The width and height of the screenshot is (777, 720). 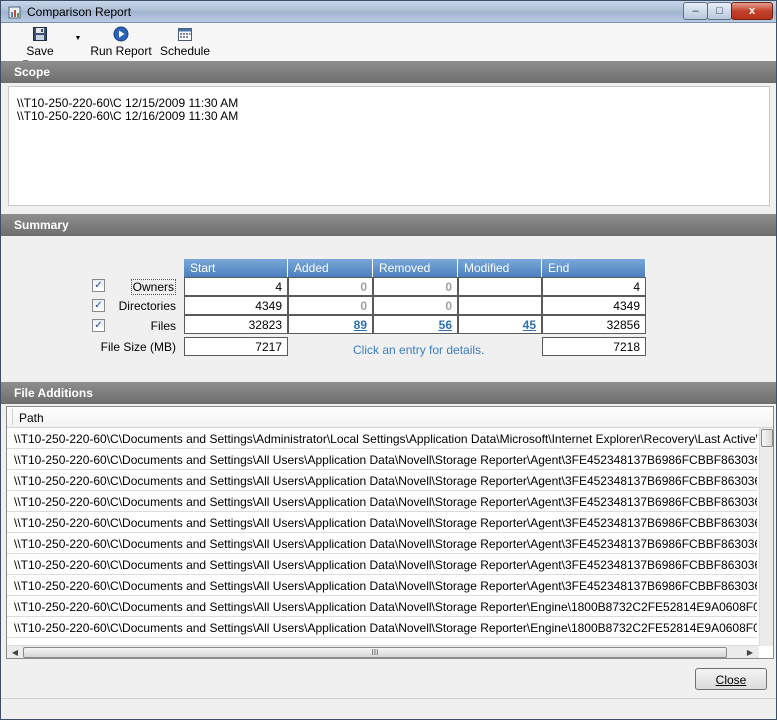 What do you see at coordinates (128, 116) in the screenshot?
I see `scope-line: \\T10-250-220-60\C 12/16/2009 11:30 AM` at bounding box center [128, 116].